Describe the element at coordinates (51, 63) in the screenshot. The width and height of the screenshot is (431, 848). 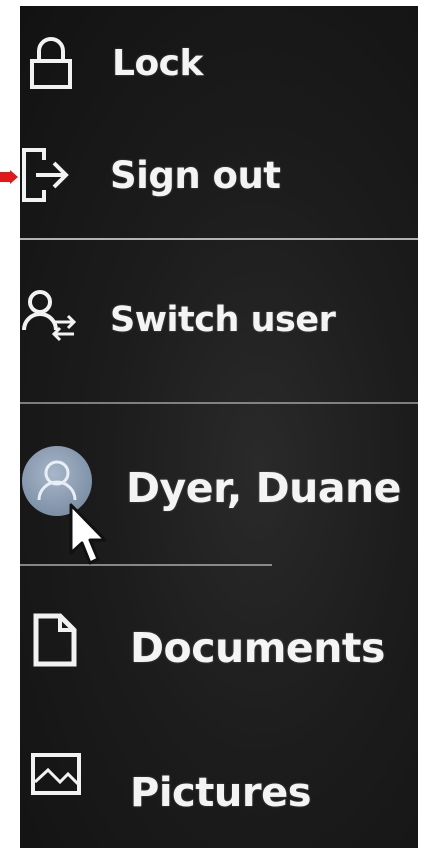
I see `lock-icon` at that location.